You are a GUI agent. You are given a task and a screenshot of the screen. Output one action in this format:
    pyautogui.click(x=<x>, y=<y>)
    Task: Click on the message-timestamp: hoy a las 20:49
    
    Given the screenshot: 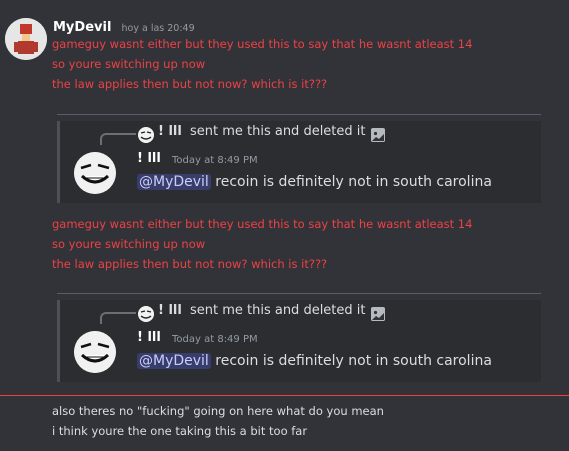 What is the action you would take?
    pyautogui.click(x=158, y=28)
    